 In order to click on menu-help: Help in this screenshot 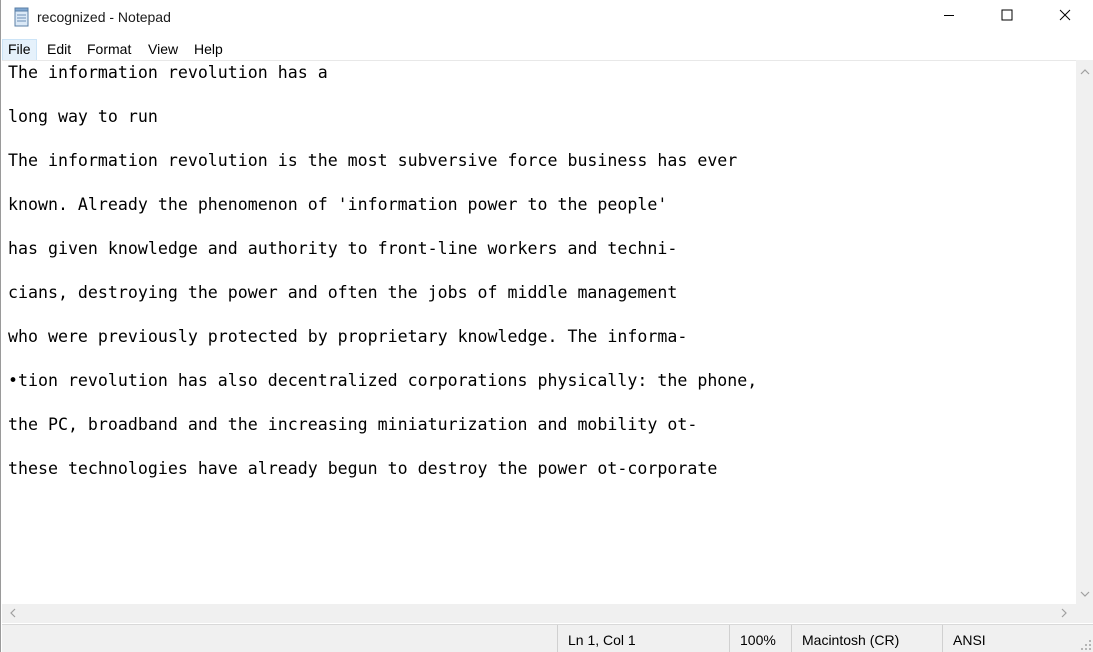, I will do `click(208, 50)`.